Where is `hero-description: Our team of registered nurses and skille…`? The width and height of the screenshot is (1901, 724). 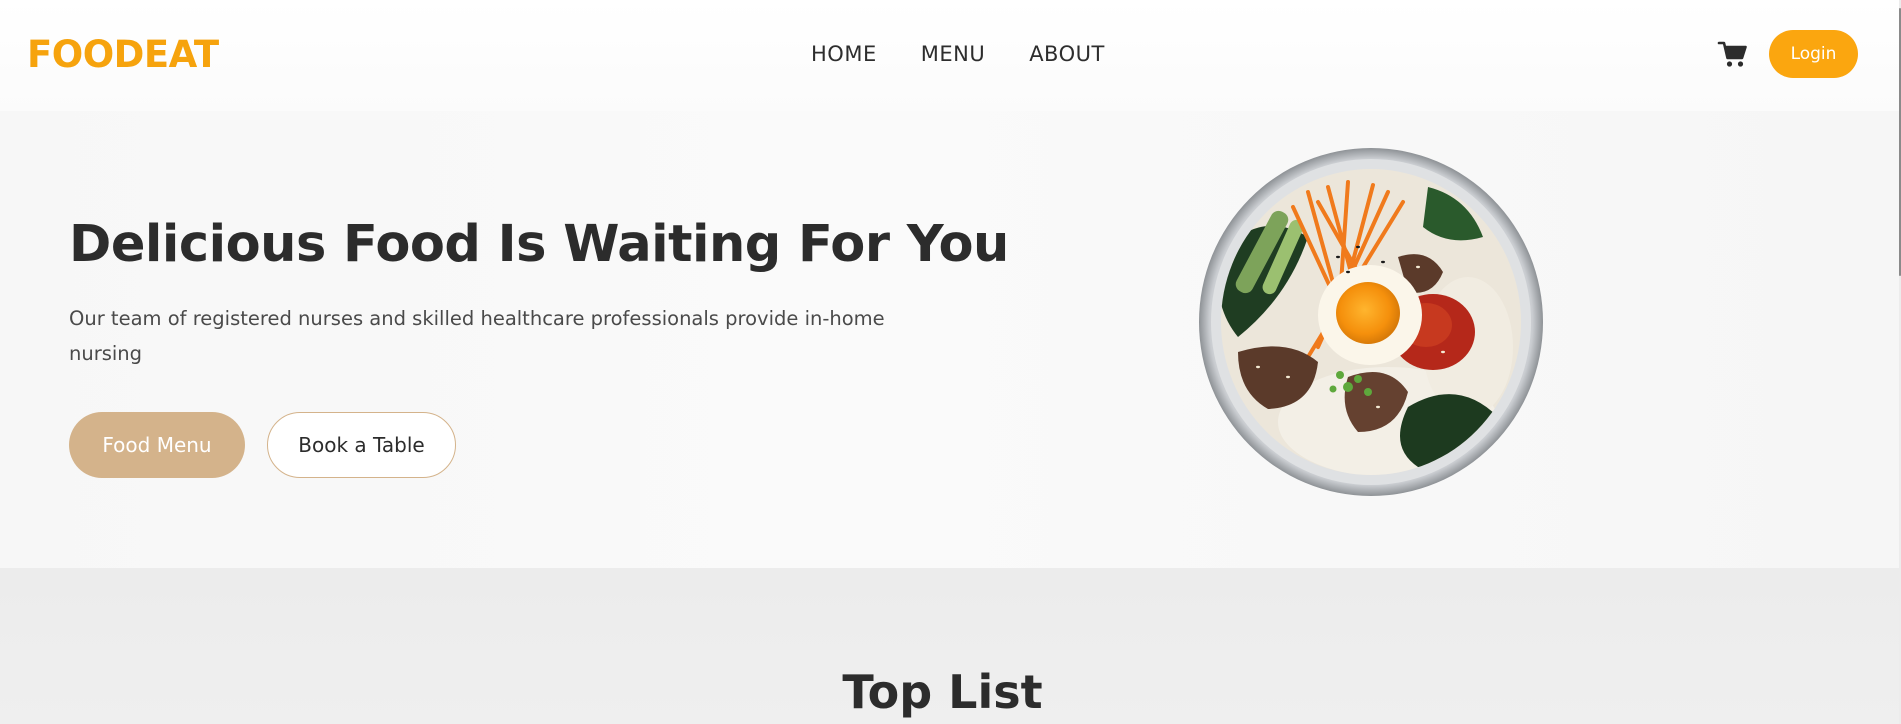
hero-description: Our team of registered nurses and skille… is located at coordinates (477, 336).